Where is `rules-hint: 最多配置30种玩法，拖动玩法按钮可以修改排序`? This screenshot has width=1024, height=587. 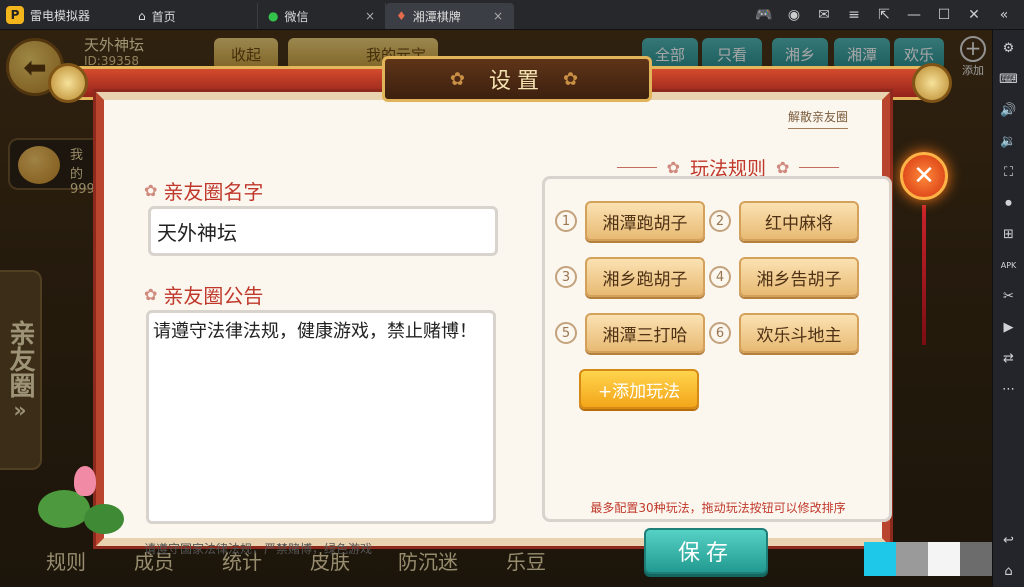
rules-hint: 最多配置30种玩法，拖动玩法按钮可以修改排序 is located at coordinates (718, 508).